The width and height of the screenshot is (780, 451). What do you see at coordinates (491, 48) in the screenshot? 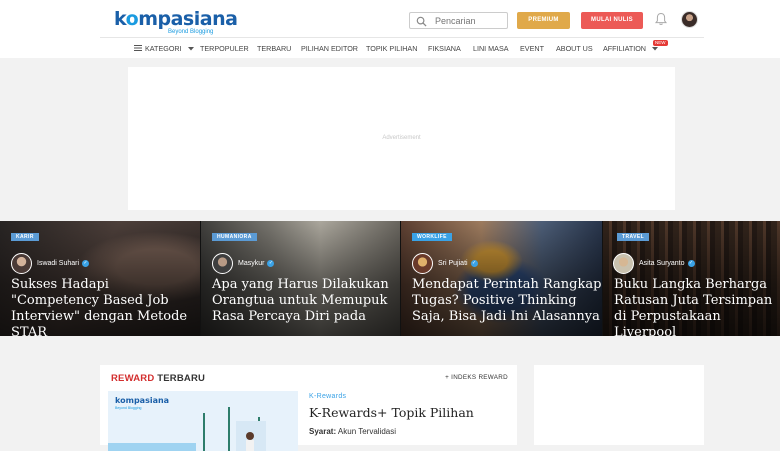
I see `nav-item-lini-masa: LINI MASA` at bounding box center [491, 48].